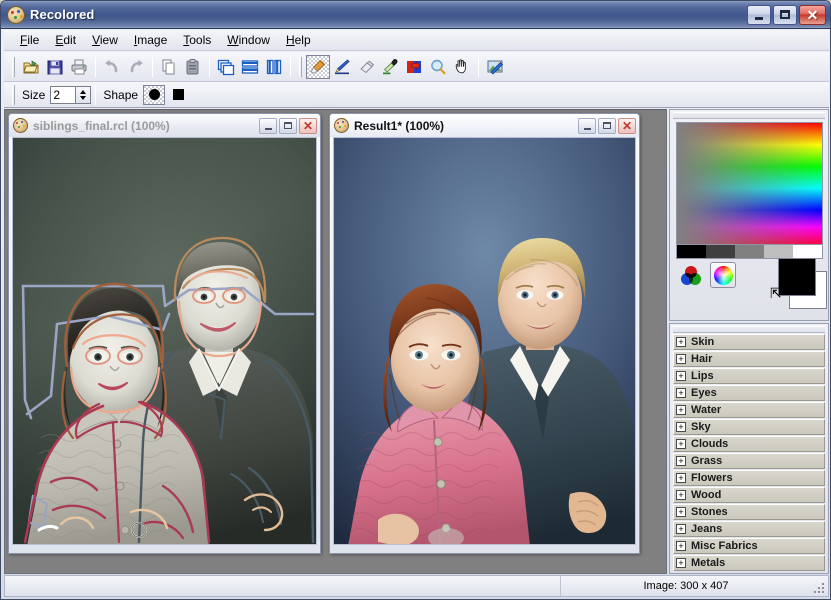 This screenshot has width=831, height=600. What do you see at coordinates (197, 40) in the screenshot?
I see `menu-item-tools: Tools` at bounding box center [197, 40].